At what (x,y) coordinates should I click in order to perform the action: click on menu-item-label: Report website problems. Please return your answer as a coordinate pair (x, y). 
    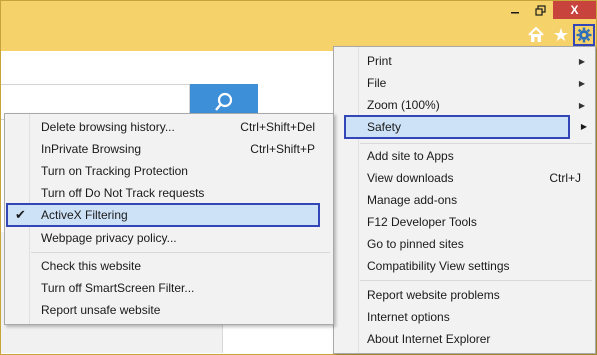
    Looking at the image, I should click on (433, 295).